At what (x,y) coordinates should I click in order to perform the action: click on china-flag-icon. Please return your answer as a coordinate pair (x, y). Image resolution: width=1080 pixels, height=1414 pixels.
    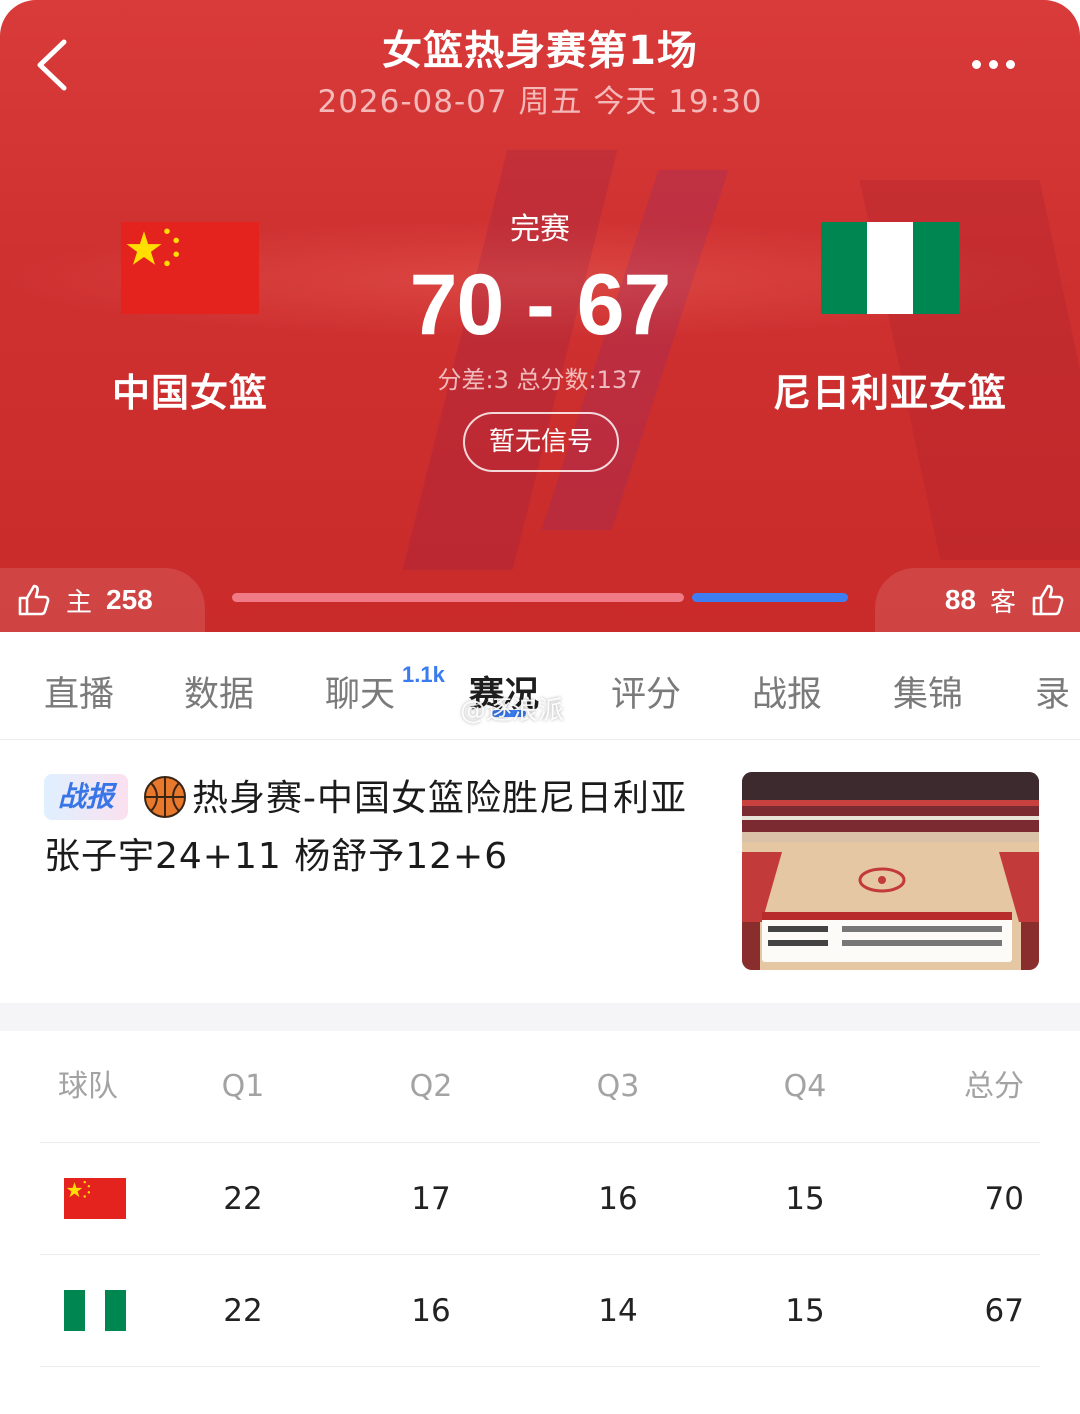
    Looking at the image, I should click on (95, 1198).